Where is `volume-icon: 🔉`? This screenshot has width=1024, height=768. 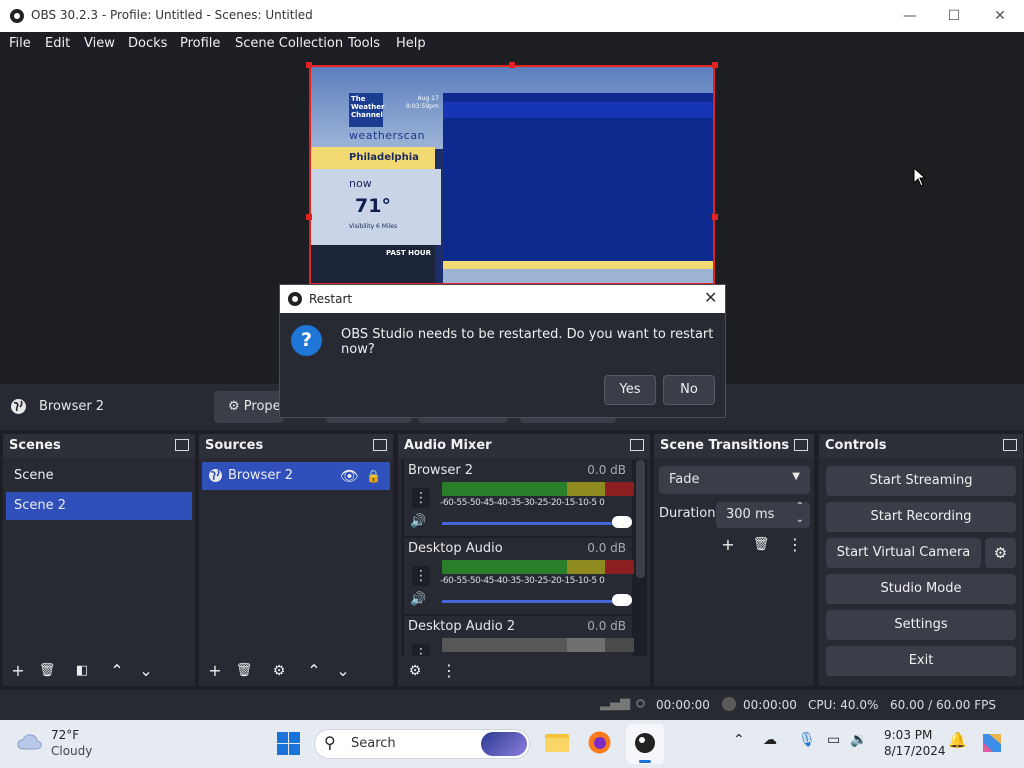
volume-icon: 🔉 is located at coordinates (858, 740).